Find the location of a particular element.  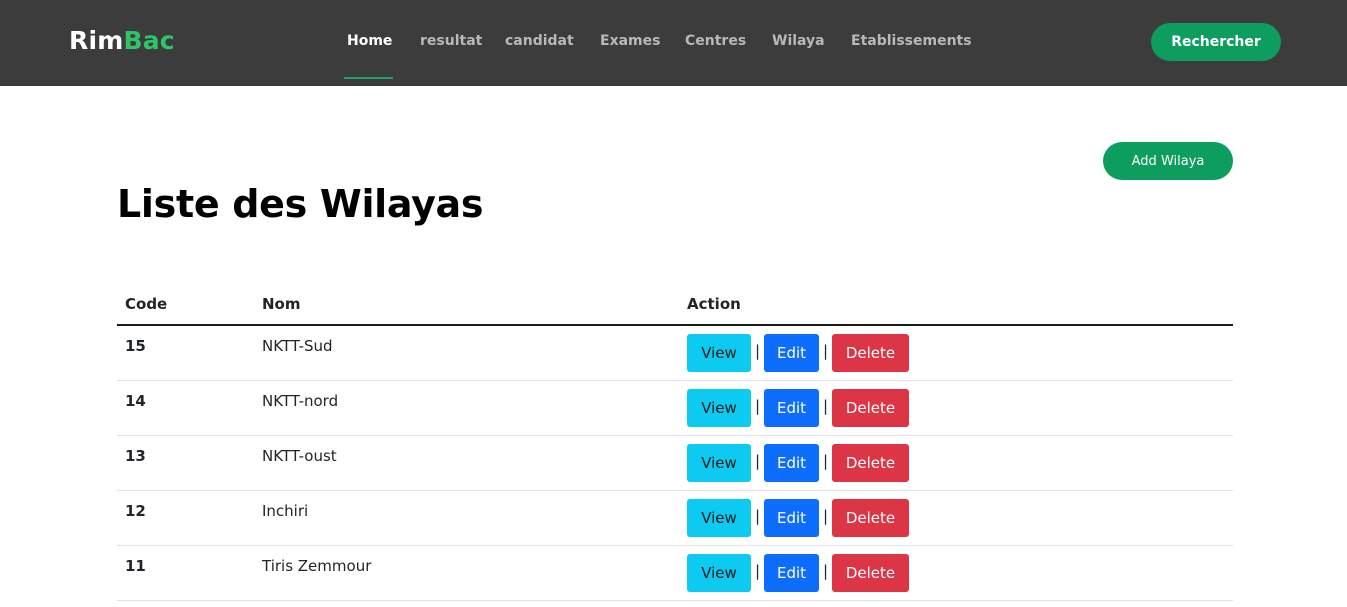

row-nom: Inchiri is located at coordinates (285, 511).